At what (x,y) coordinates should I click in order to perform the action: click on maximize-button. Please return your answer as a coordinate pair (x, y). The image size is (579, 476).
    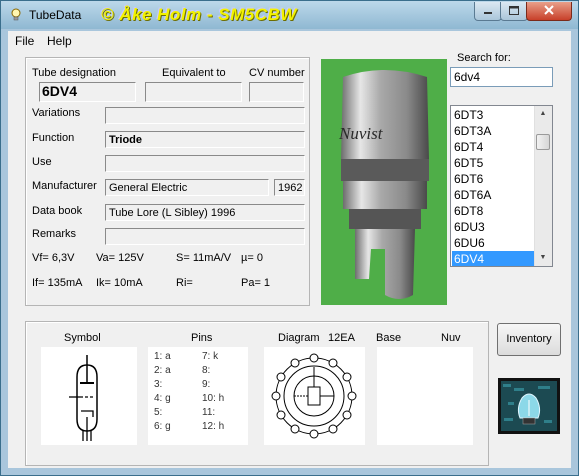
    Looking at the image, I should click on (514, 11).